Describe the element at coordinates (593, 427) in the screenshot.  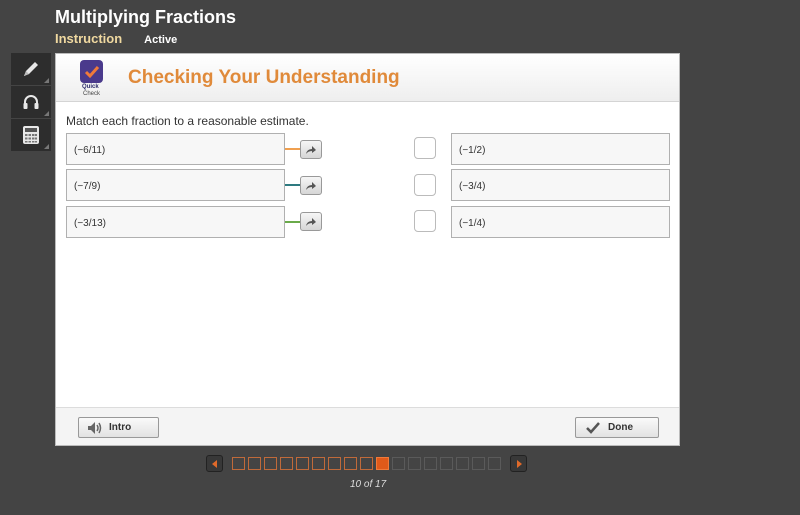
I see `checkmark-icon` at that location.